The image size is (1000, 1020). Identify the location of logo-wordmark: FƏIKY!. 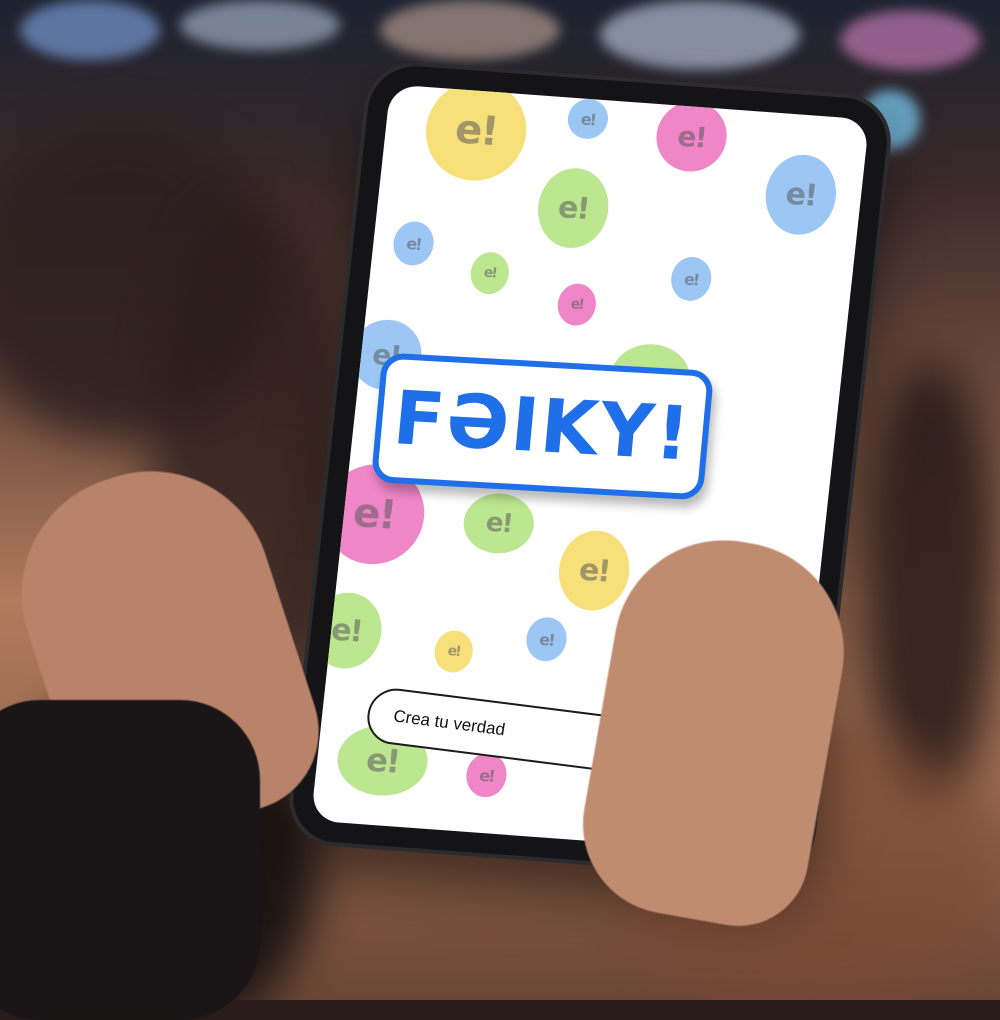
(542, 426).